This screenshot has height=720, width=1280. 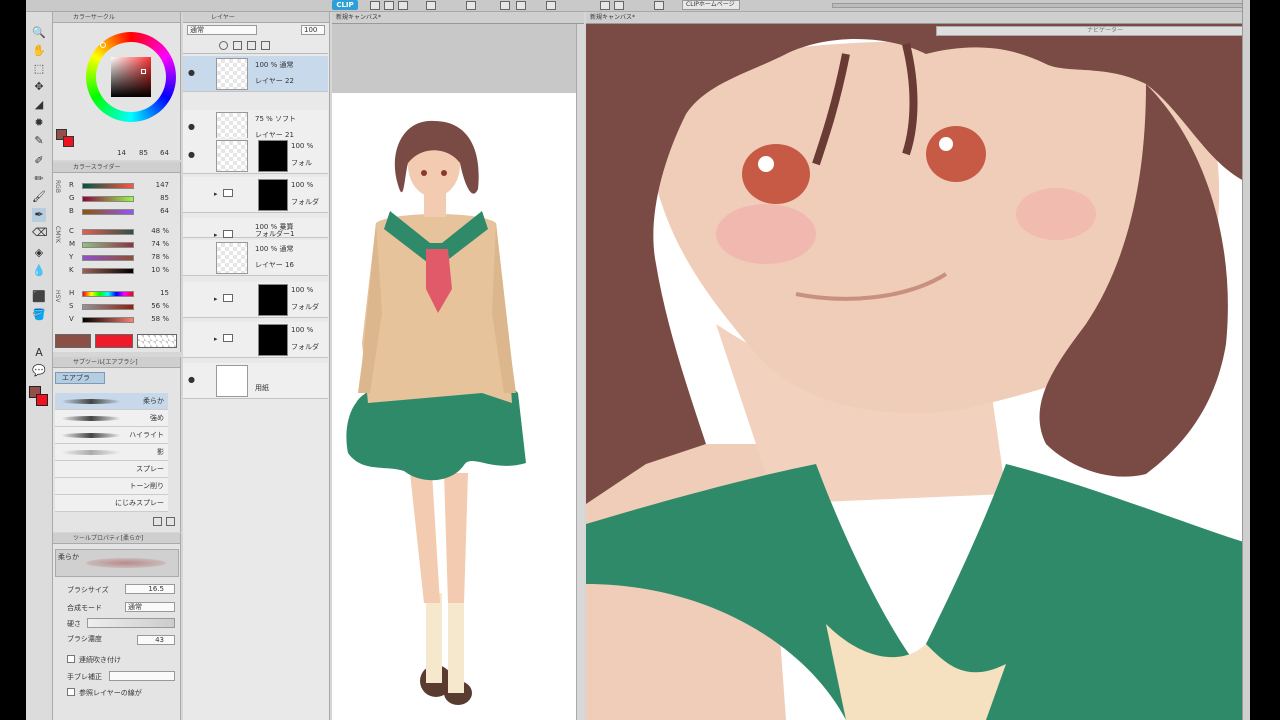 I want to click on eyedropper-tool-icon: ✹, so click(x=39, y=123).